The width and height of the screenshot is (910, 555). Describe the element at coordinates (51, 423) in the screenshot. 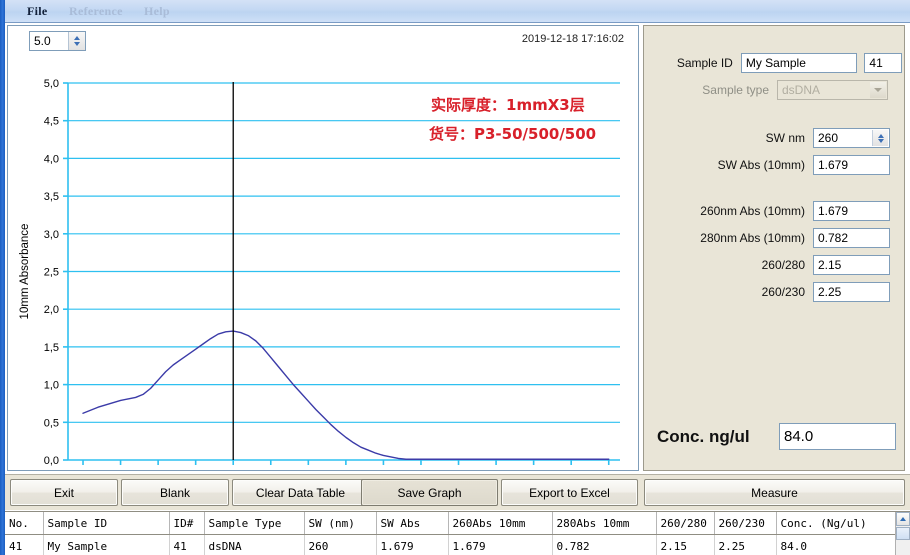

I see `y-axis-tick-label: 0,5` at that location.